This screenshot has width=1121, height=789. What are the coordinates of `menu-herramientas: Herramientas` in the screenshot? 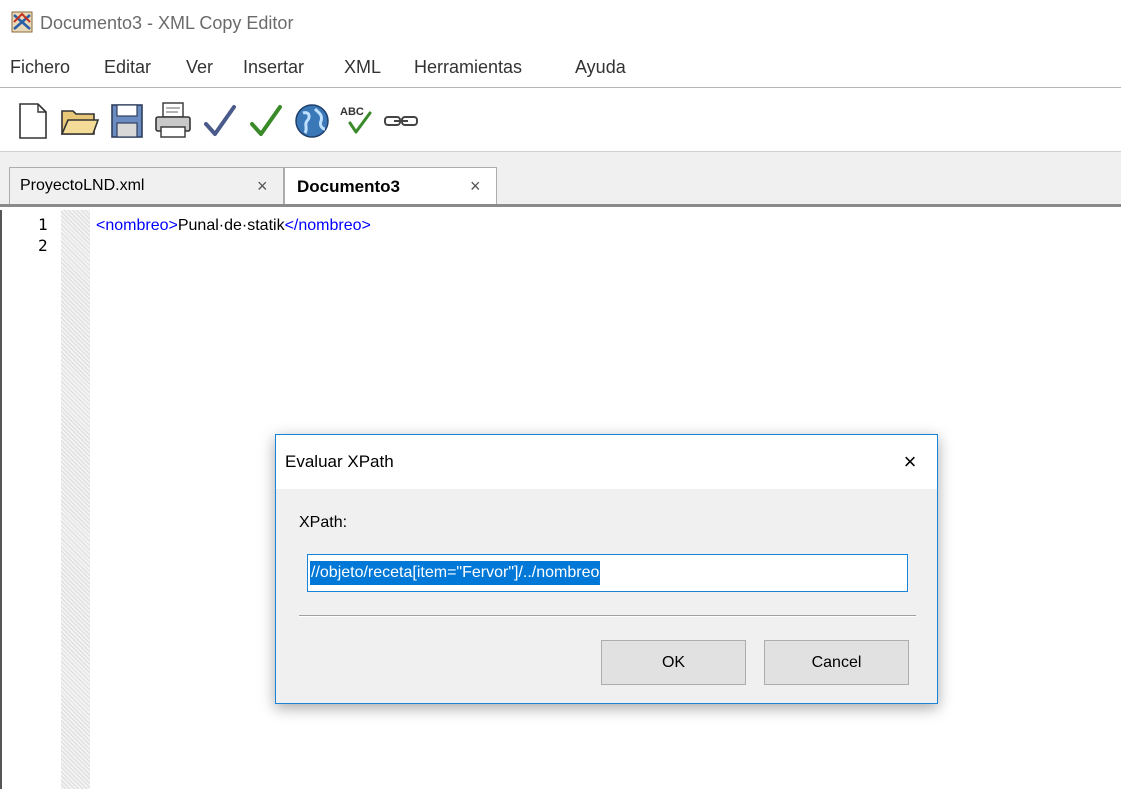 It's located at (468, 67).